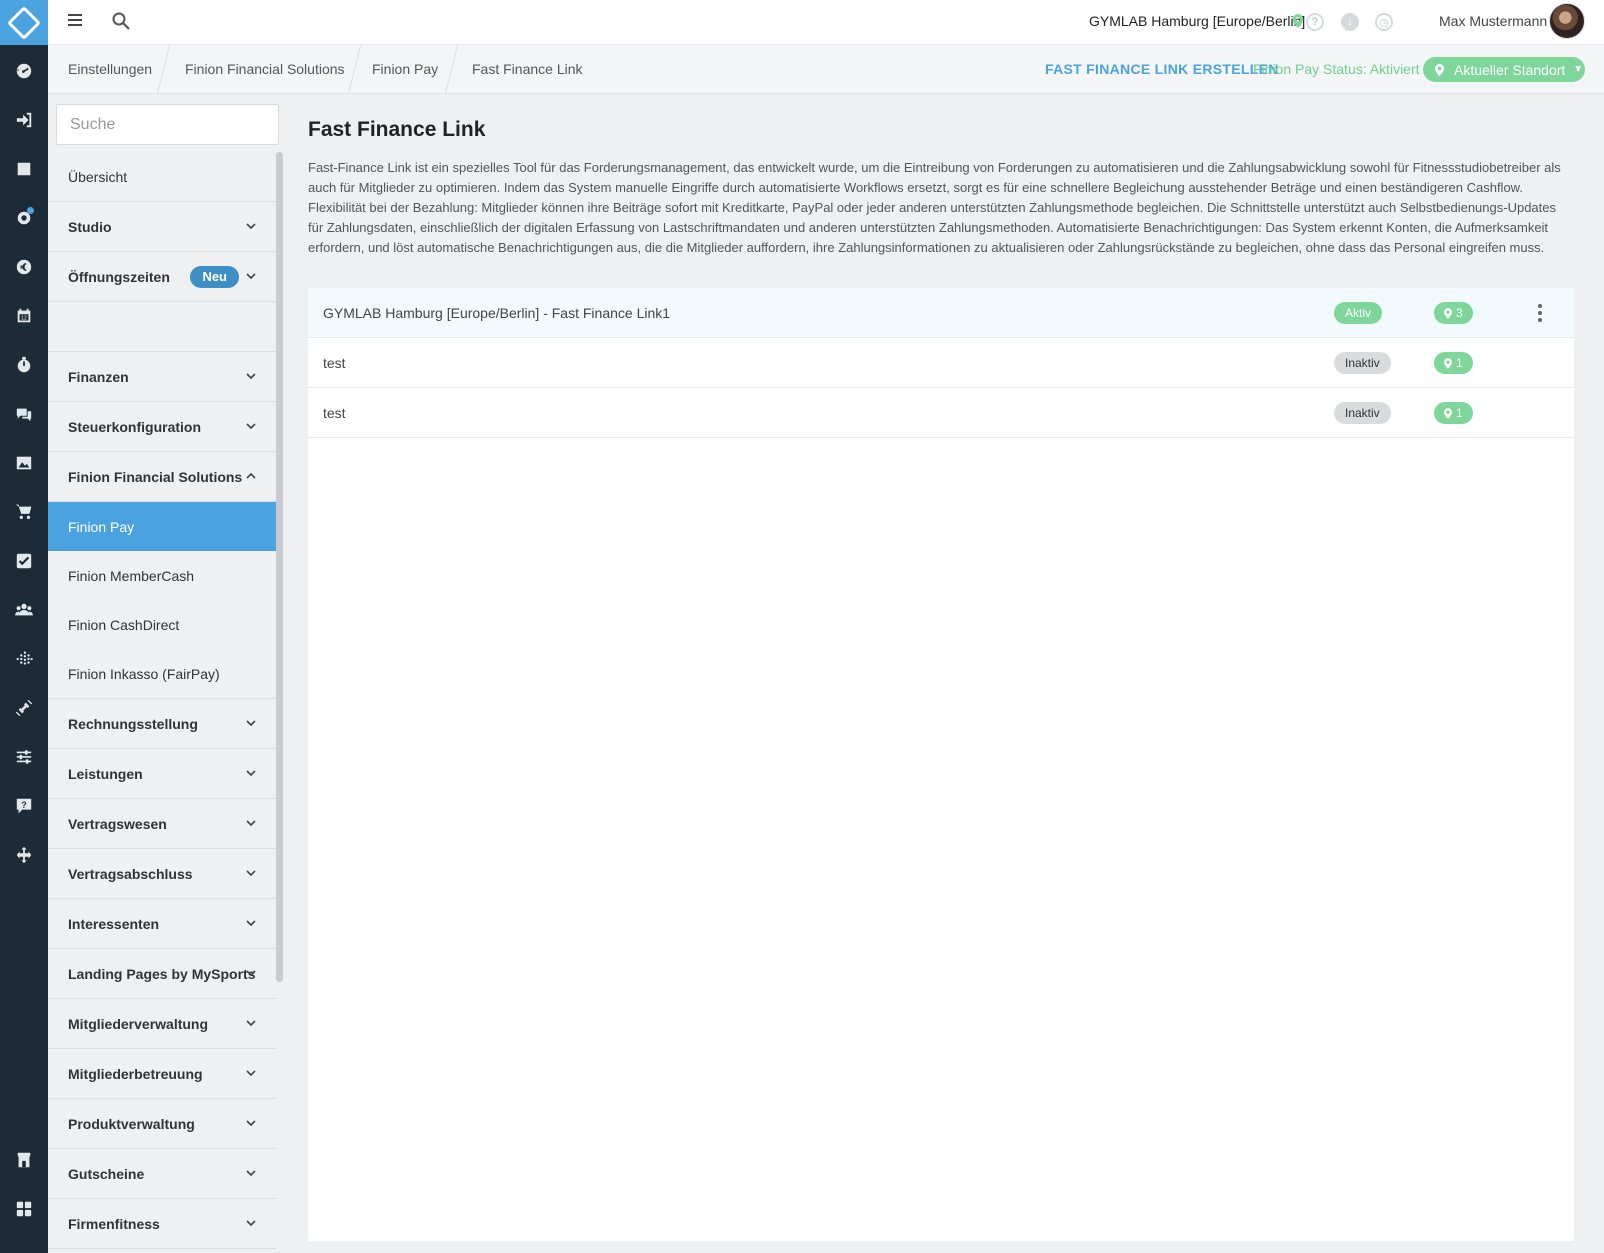 The width and height of the screenshot is (1604, 1253). Describe the element at coordinates (162, 177) in the screenshot. I see `sidebar-item-uebersicht: Übersicht` at that location.